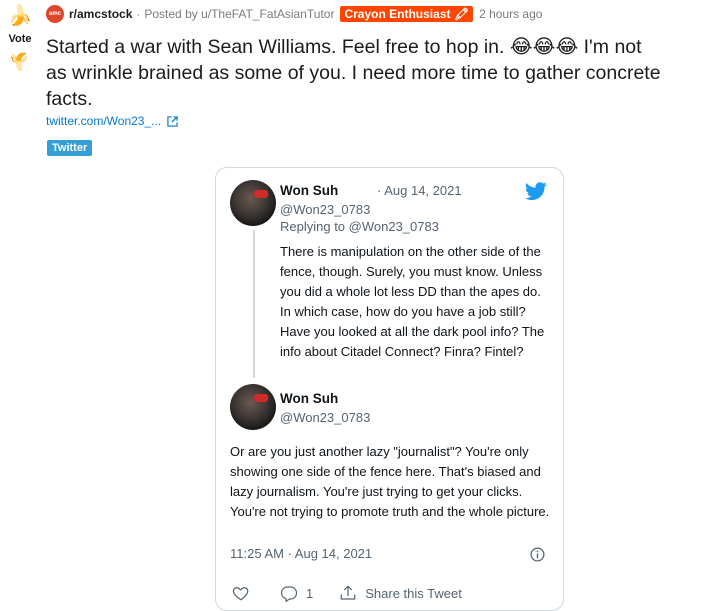  Describe the element at coordinates (536, 191) in the screenshot. I see `twitter-bird-icon` at that location.